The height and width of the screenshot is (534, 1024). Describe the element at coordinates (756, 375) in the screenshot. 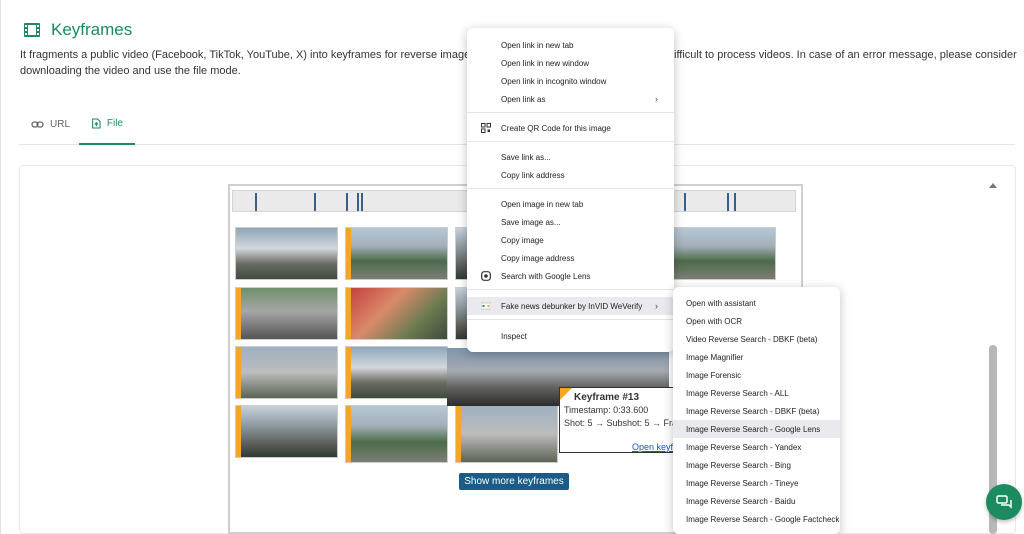

I see `submenu-image-forensic: Image Forensic` at that location.